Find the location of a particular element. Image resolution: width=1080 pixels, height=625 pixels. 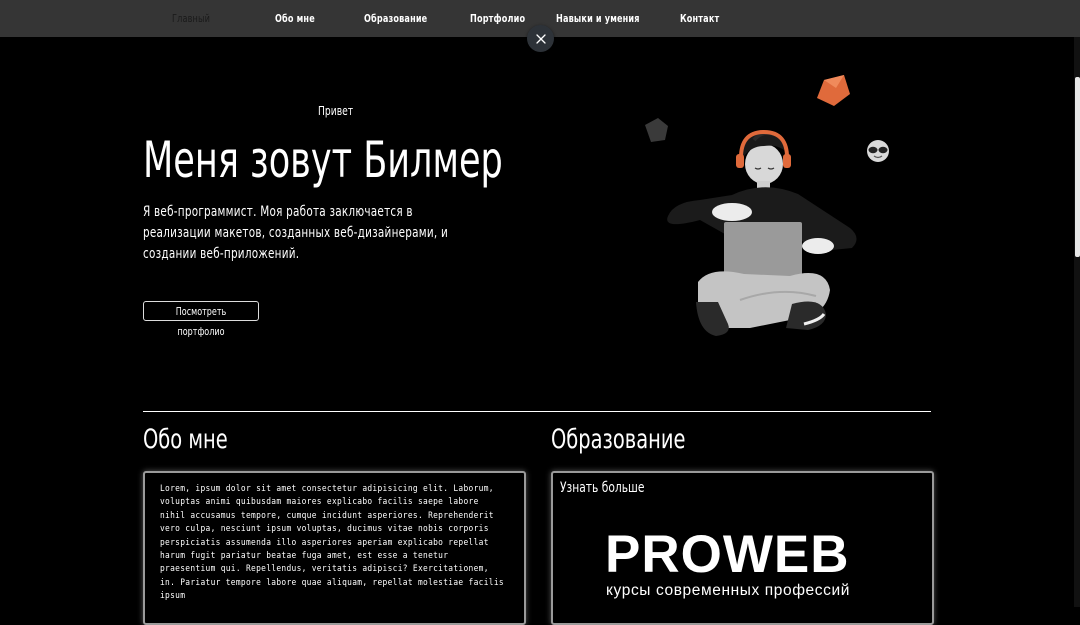

nav-item-home: Главный is located at coordinates (191, 18).